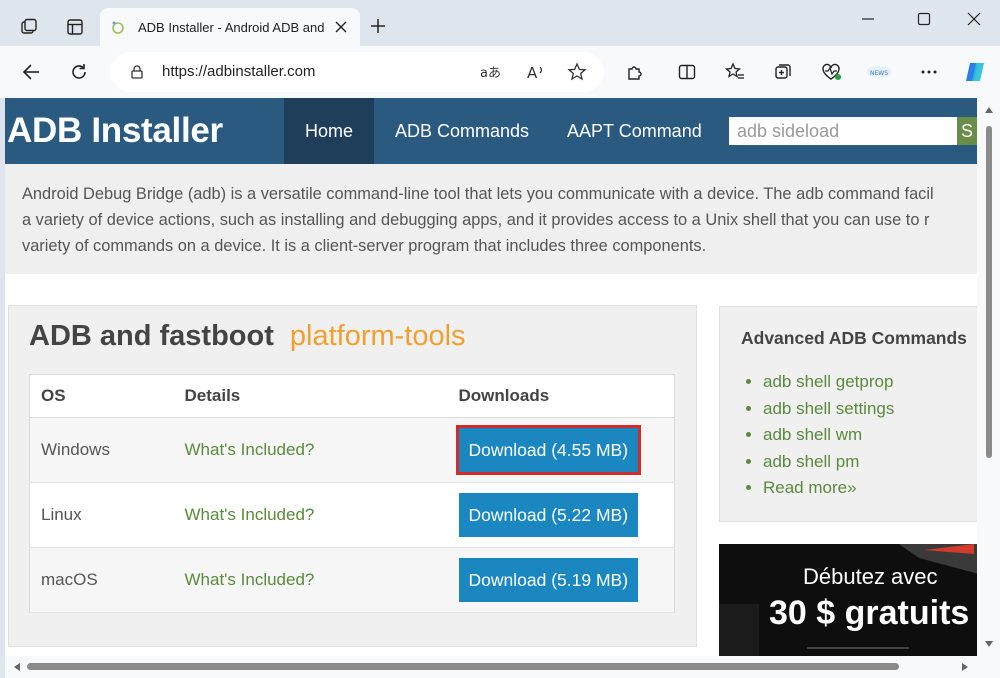  What do you see at coordinates (989, 110) in the screenshot?
I see `scroll-up-arrow-icon` at bounding box center [989, 110].